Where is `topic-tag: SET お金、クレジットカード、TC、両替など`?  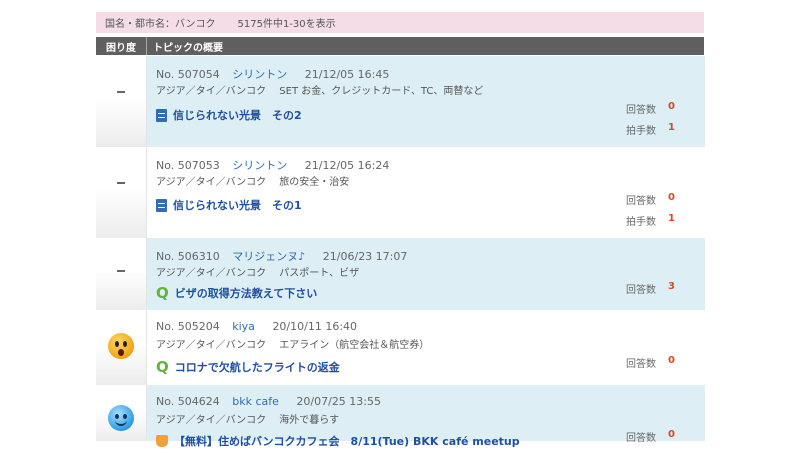 topic-tag: SET お金、クレジットカード、TC、両替など is located at coordinates (381, 91).